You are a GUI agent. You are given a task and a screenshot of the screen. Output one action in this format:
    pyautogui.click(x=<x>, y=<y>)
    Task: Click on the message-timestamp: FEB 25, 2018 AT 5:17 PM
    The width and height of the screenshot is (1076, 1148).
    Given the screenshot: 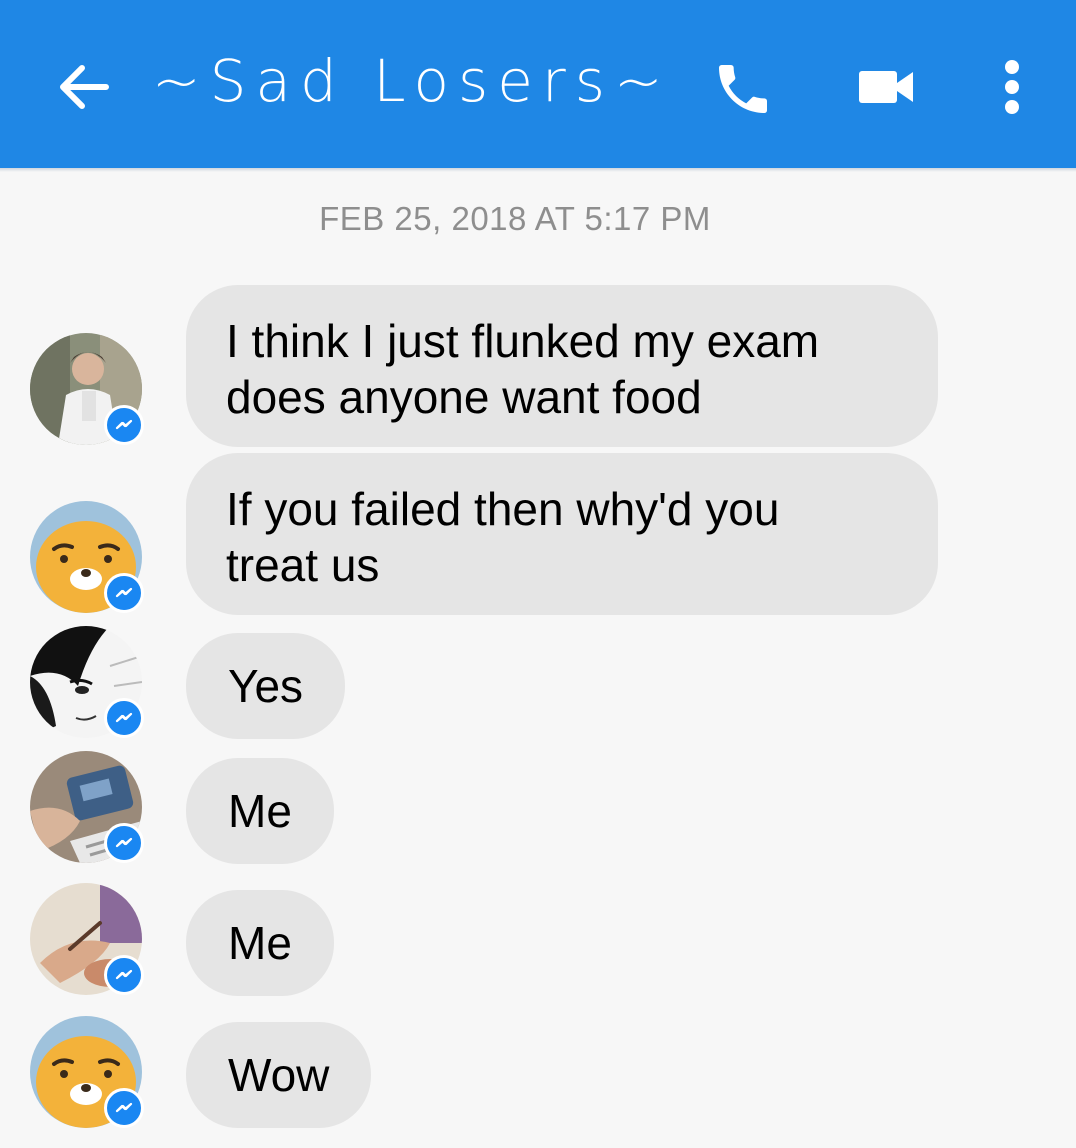 What is the action you would take?
    pyautogui.click(x=515, y=218)
    